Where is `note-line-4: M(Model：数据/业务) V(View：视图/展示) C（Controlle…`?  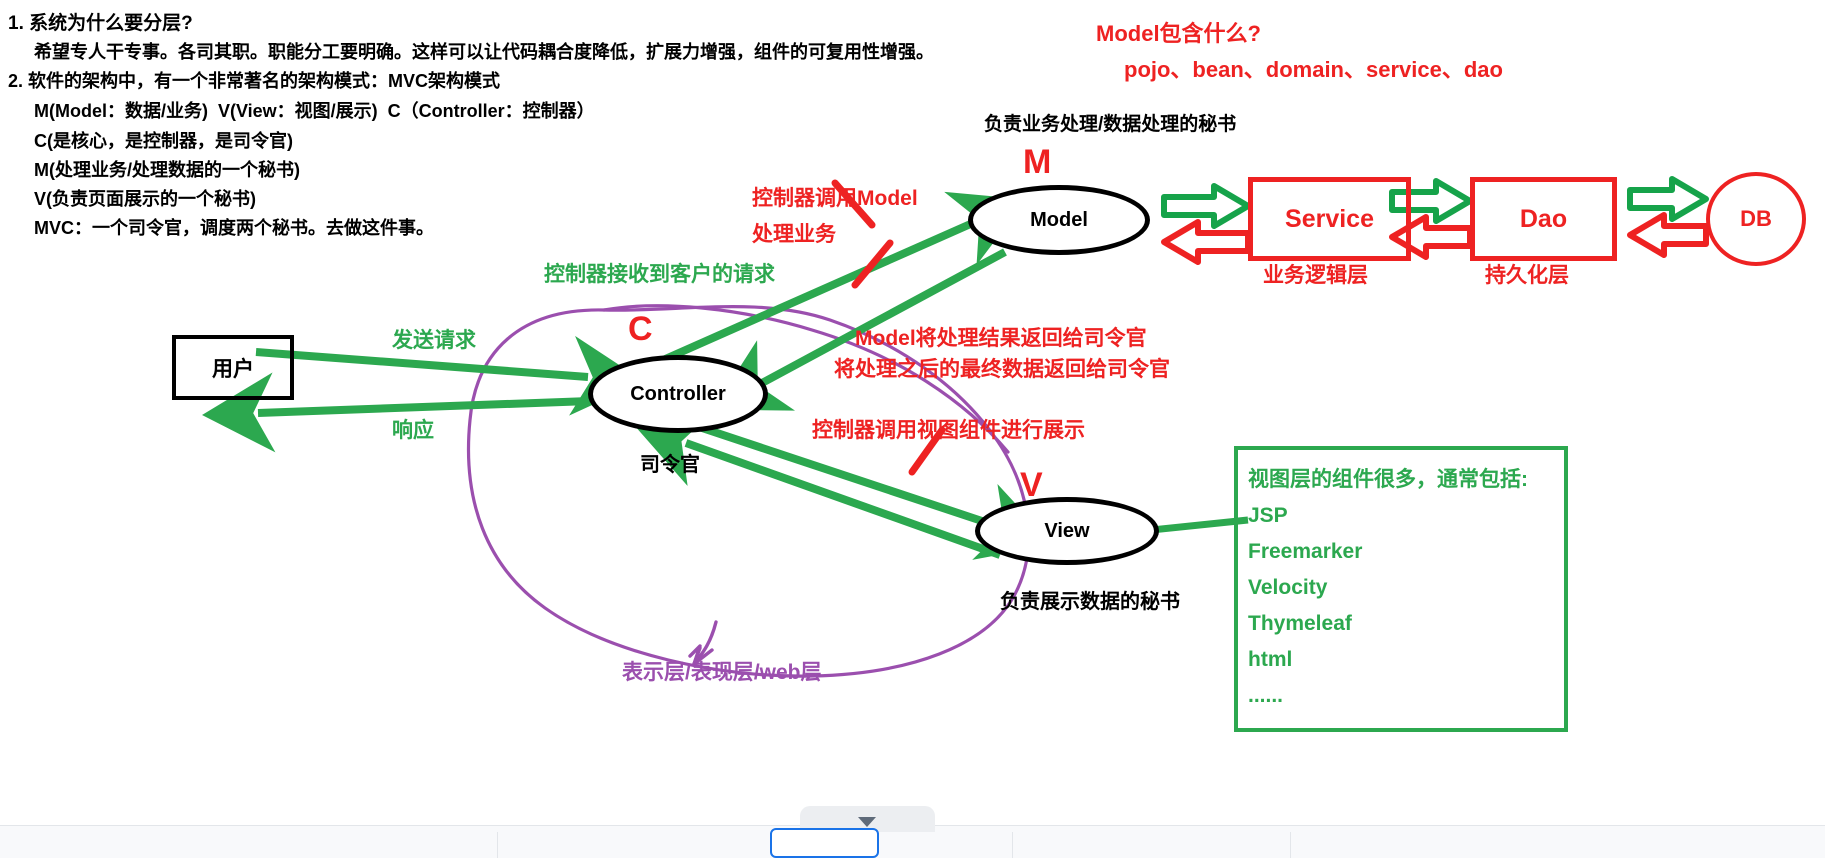 note-line-4: M(Model：数据/业务) V(View：视图/展示) C（Controlle… is located at coordinates (314, 111).